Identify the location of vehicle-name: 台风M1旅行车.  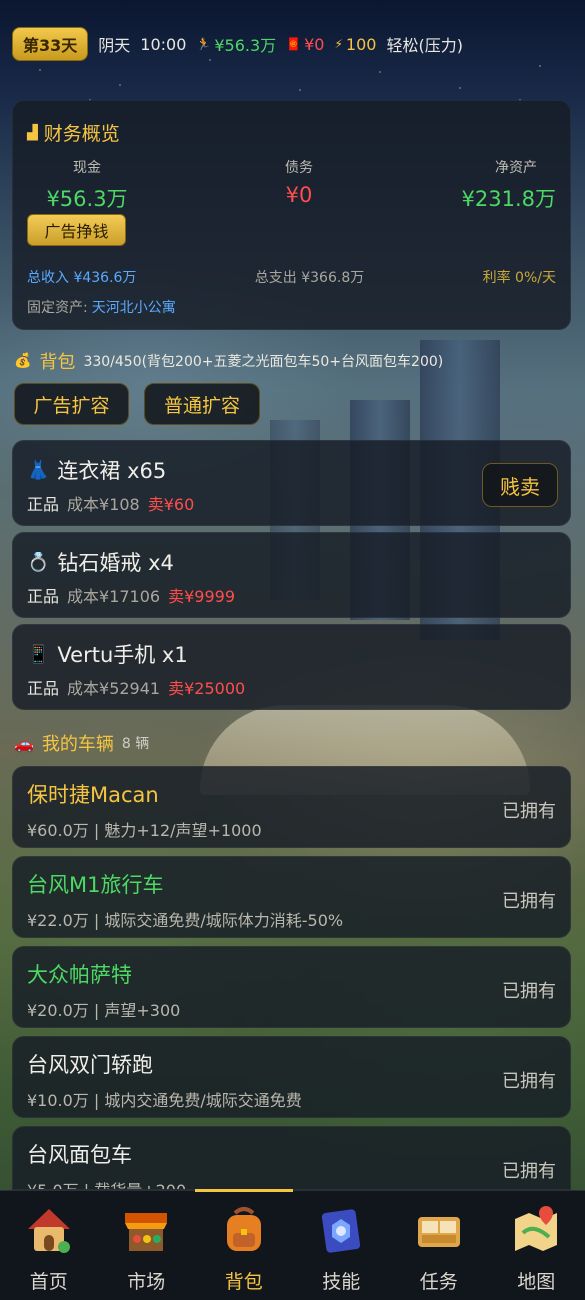
(95, 885).